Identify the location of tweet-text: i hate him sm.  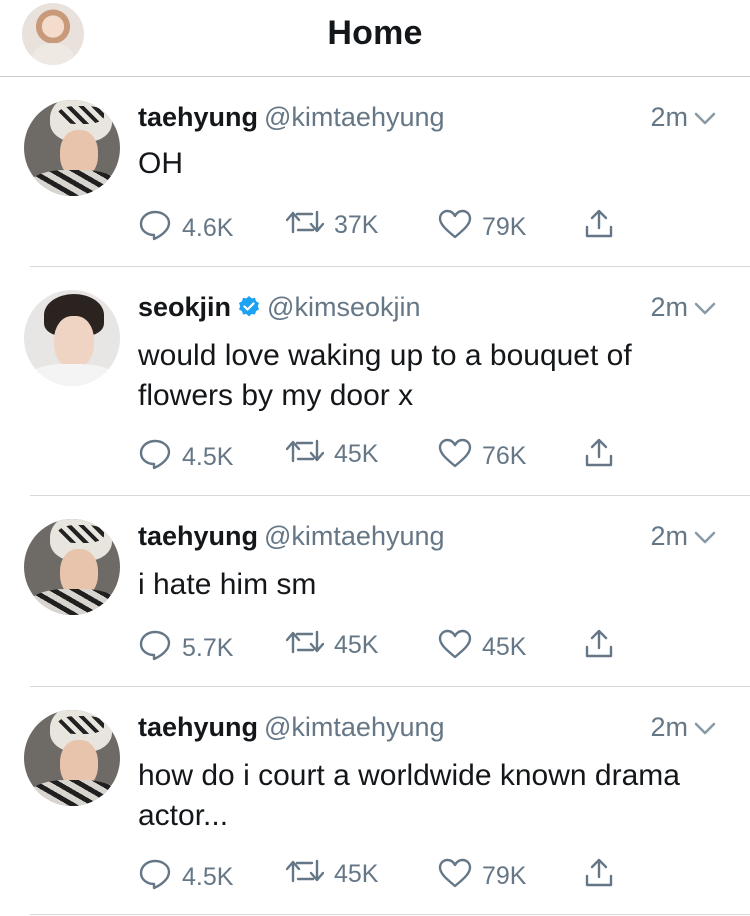
(227, 584).